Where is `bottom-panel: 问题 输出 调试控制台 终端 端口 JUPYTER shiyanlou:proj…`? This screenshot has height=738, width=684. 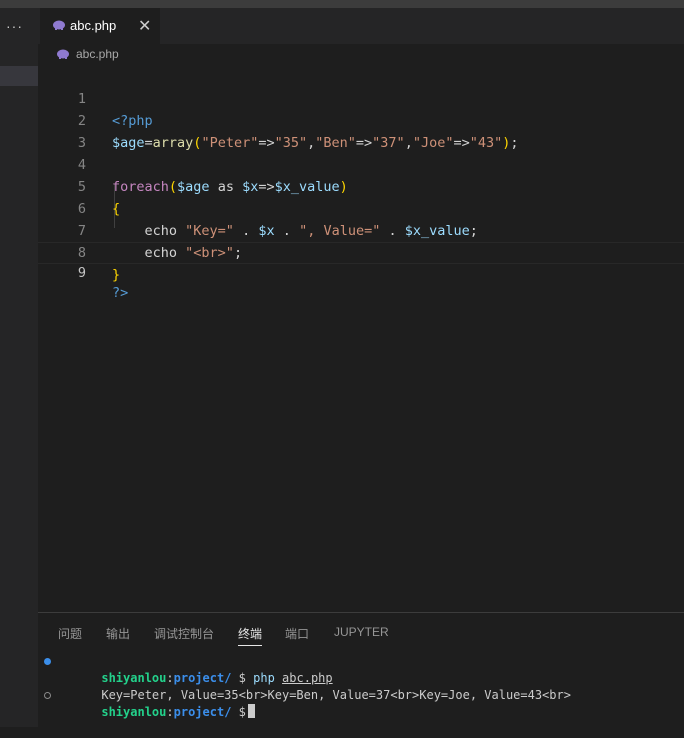 bottom-panel: 问题 输出 调试控制台 终端 端口 JUPYTER shiyanlou:proj… is located at coordinates (361, 670).